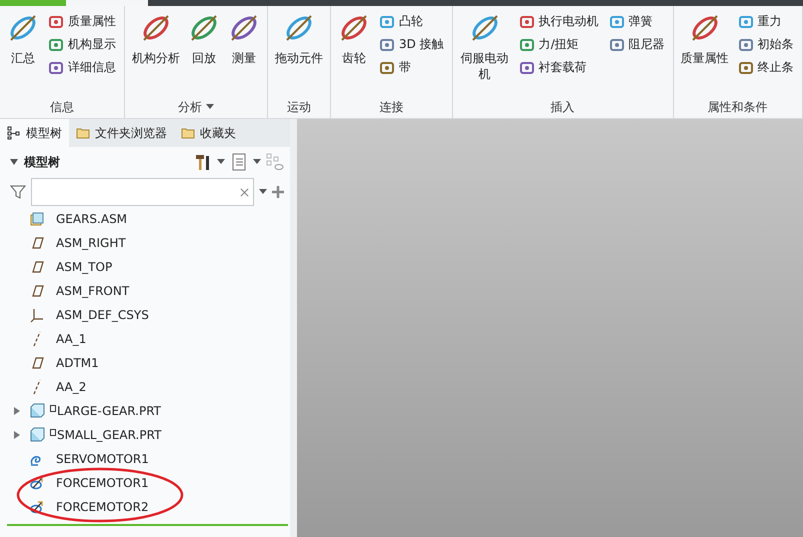 Image resolution: width=803 pixels, height=537 pixels. I want to click on tree-title: 模型树, so click(35, 162).